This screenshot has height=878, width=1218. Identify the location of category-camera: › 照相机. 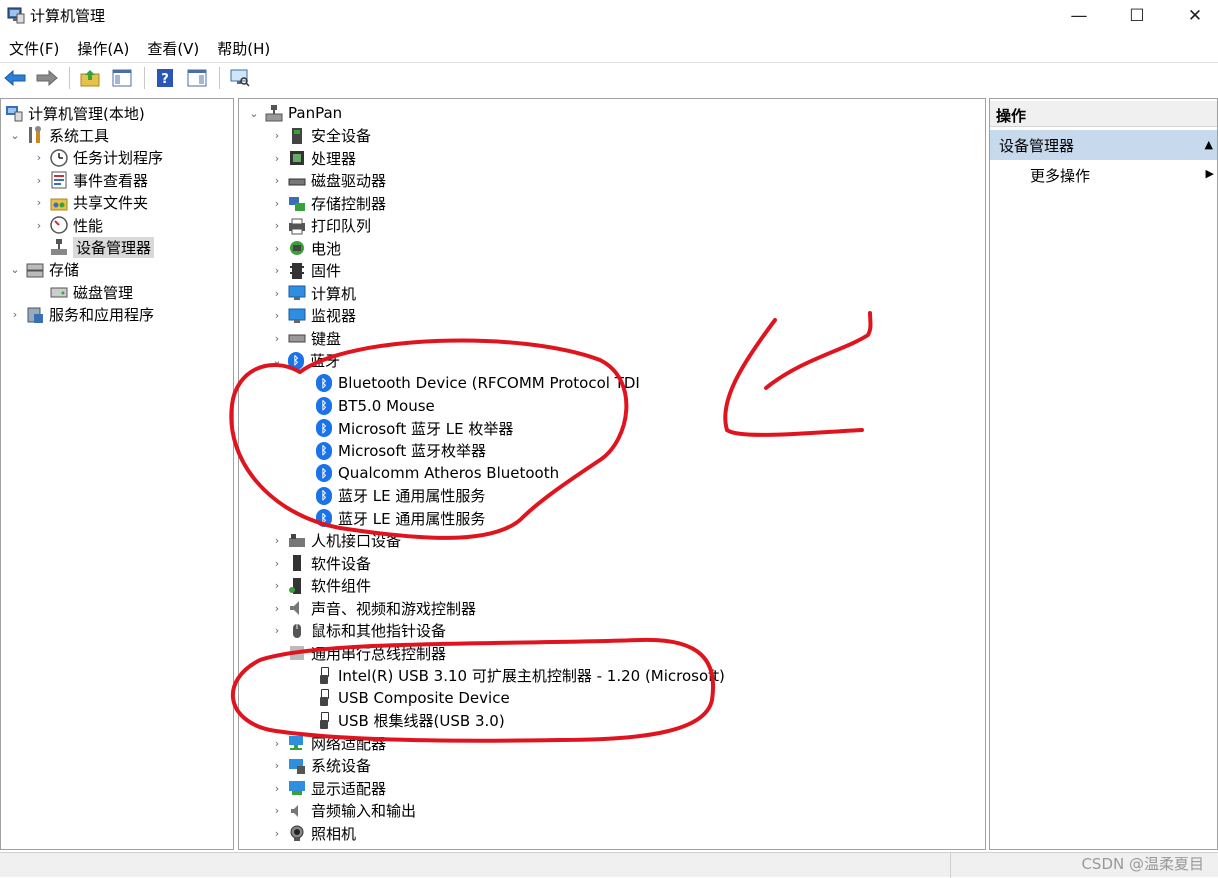
(313, 833).